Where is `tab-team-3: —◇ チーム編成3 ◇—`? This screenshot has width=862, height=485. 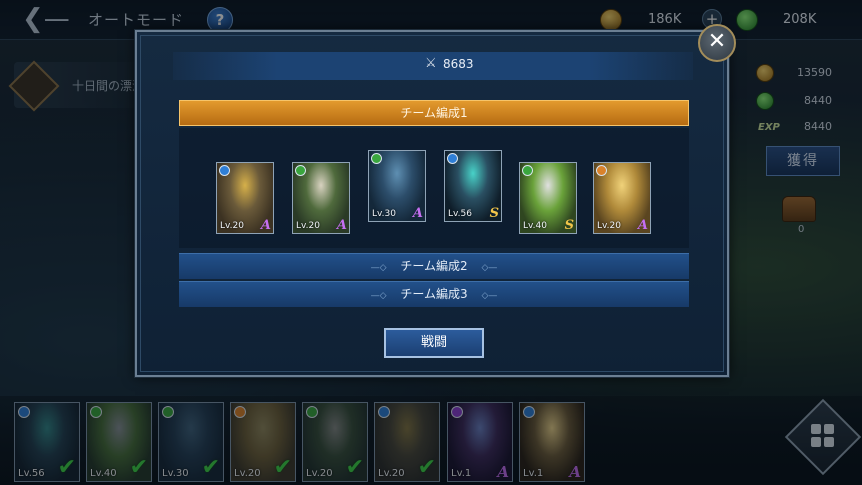
tab-team-3: —◇ チーム編成3 ◇— is located at coordinates (434, 294).